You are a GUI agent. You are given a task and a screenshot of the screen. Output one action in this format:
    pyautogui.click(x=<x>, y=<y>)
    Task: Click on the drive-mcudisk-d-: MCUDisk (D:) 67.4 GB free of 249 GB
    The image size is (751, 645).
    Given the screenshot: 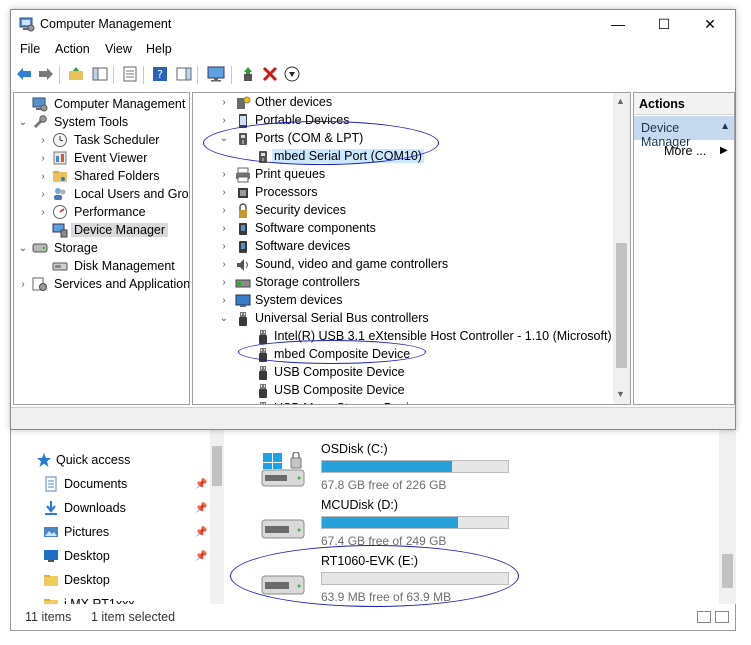 What is the action you would take?
    pyautogui.click(x=469, y=523)
    